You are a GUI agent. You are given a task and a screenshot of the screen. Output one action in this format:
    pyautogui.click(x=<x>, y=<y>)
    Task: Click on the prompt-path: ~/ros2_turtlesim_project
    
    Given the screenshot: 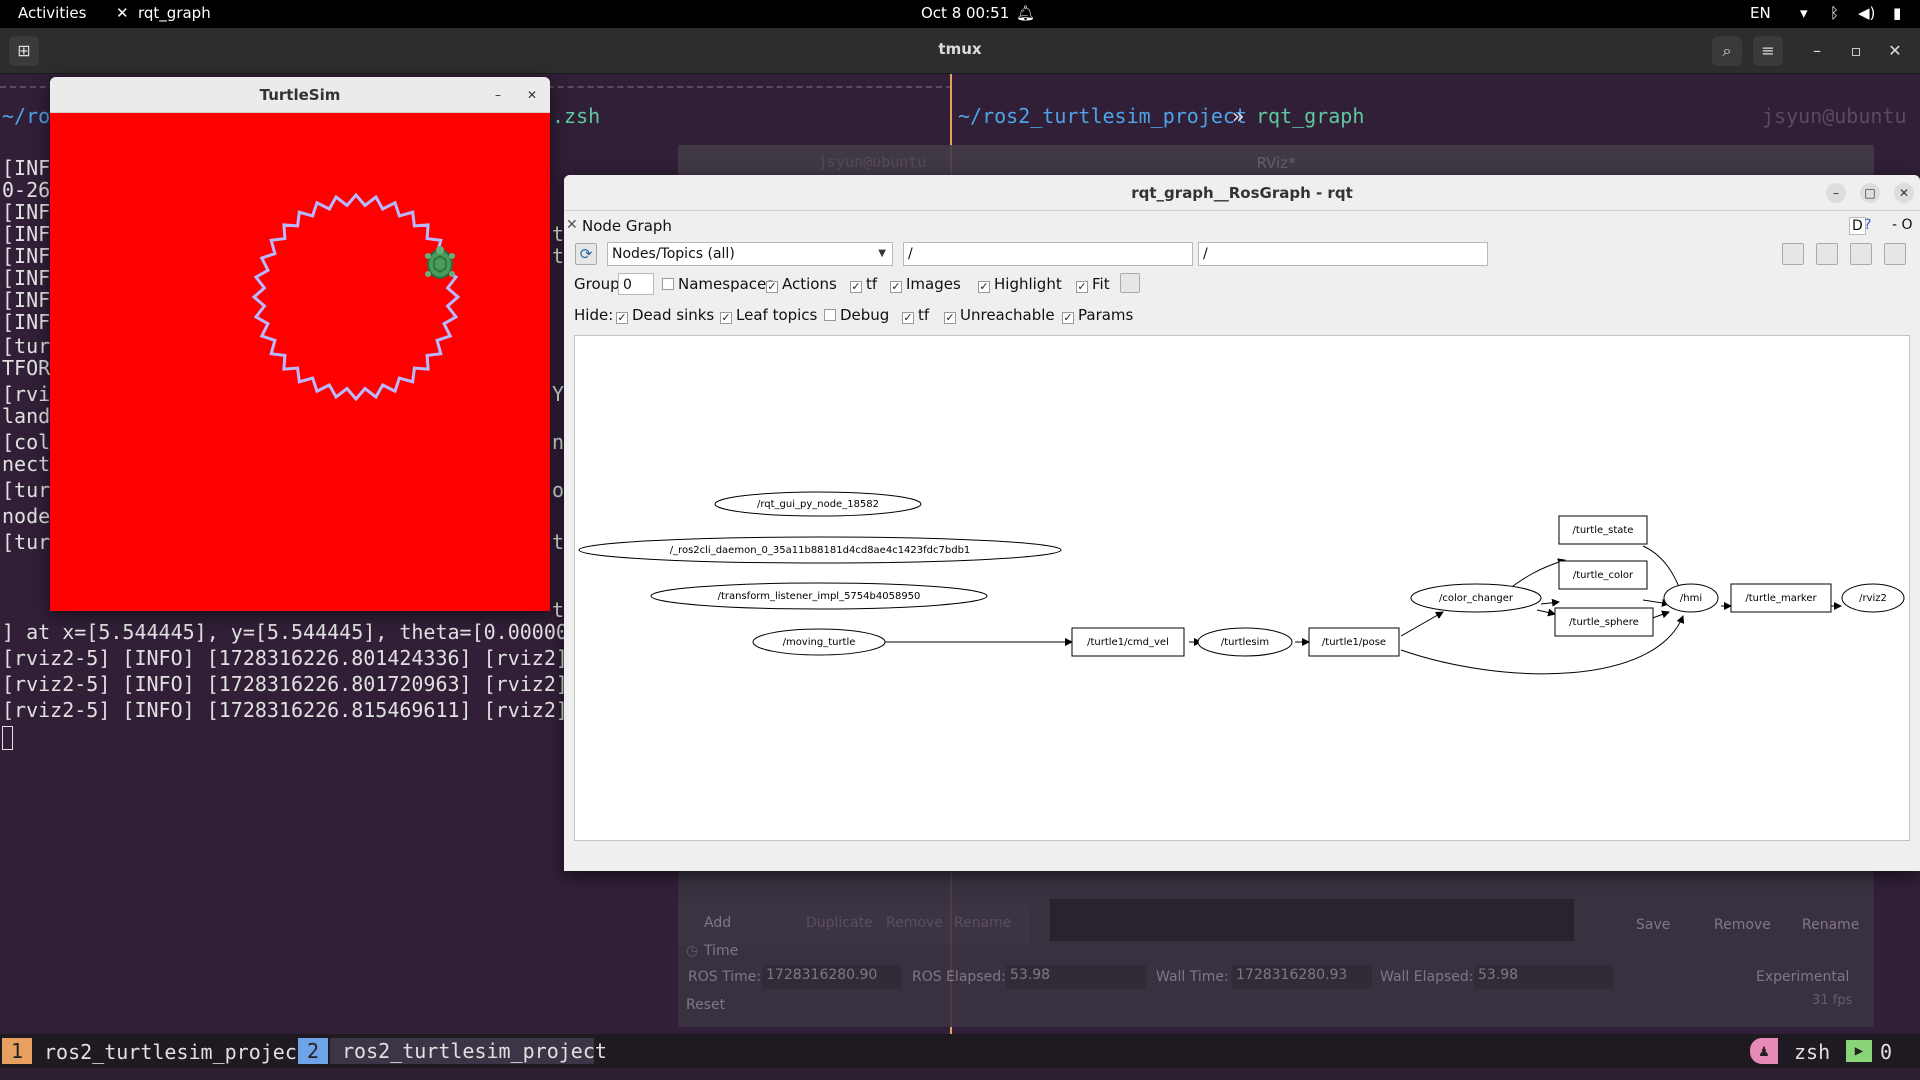 What is the action you would take?
    pyautogui.click(x=1102, y=116)
    